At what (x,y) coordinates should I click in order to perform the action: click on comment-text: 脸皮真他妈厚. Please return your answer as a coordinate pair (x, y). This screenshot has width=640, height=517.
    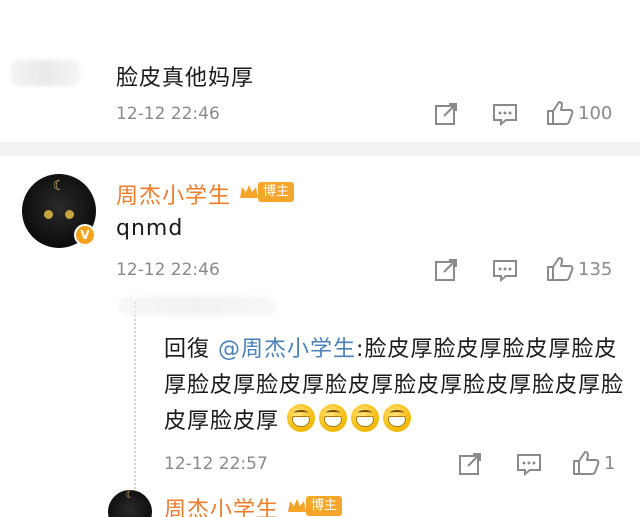
    Looking at the image, I should click on (185, 78).